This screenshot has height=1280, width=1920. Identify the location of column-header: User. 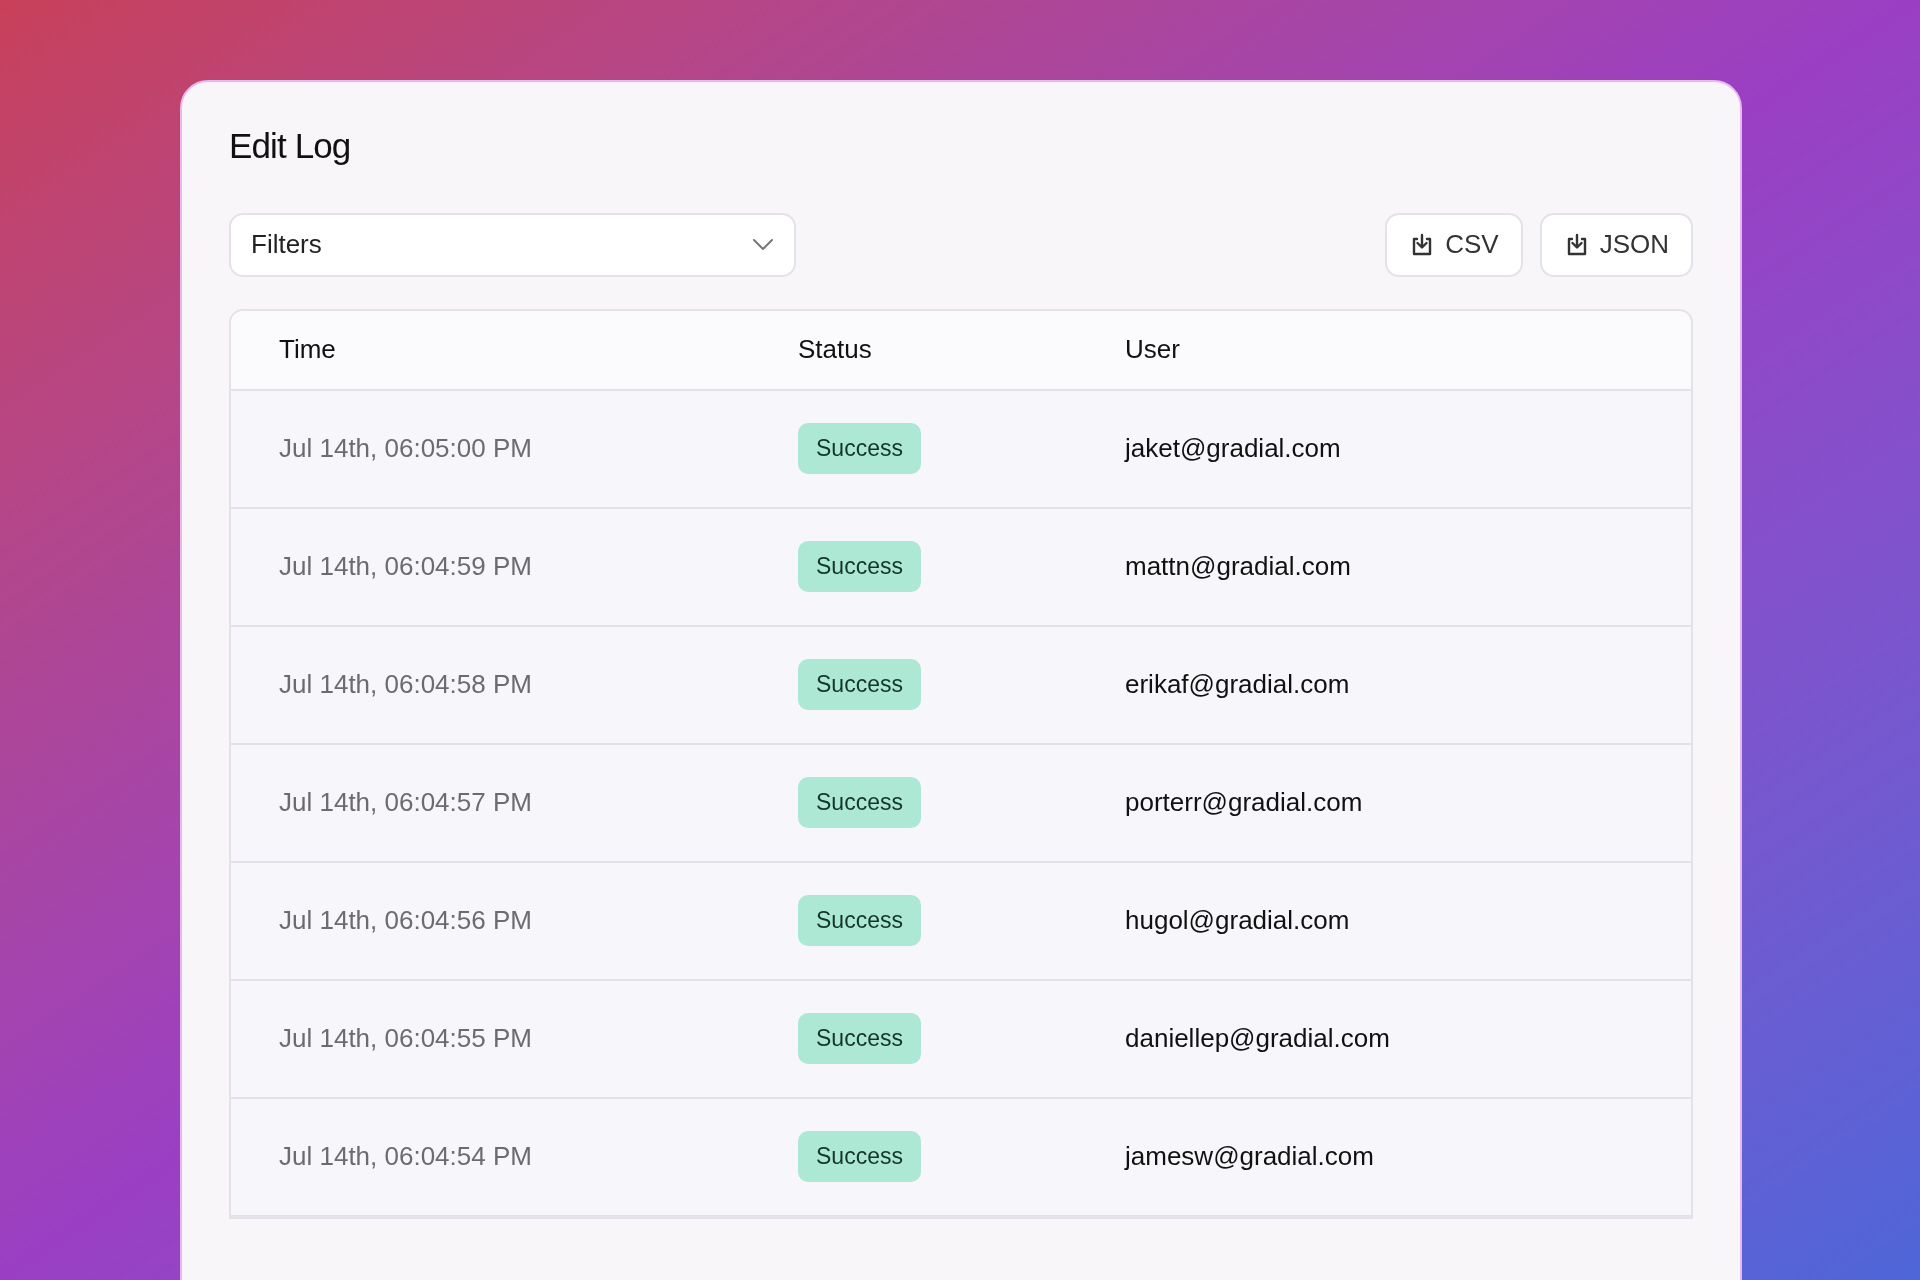
(1152, 349).